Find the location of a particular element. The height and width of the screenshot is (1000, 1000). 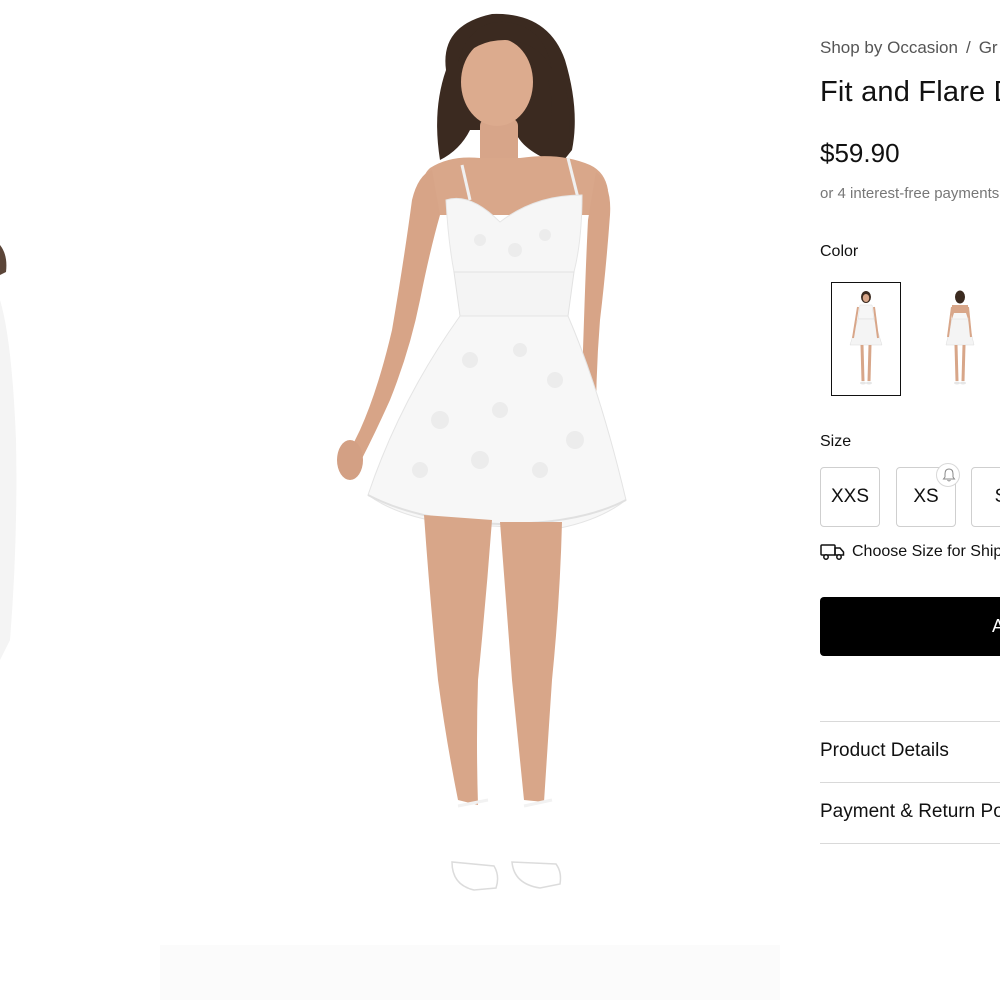

product-title: Fit and Flare Dr is located at coordinates (910, 92).